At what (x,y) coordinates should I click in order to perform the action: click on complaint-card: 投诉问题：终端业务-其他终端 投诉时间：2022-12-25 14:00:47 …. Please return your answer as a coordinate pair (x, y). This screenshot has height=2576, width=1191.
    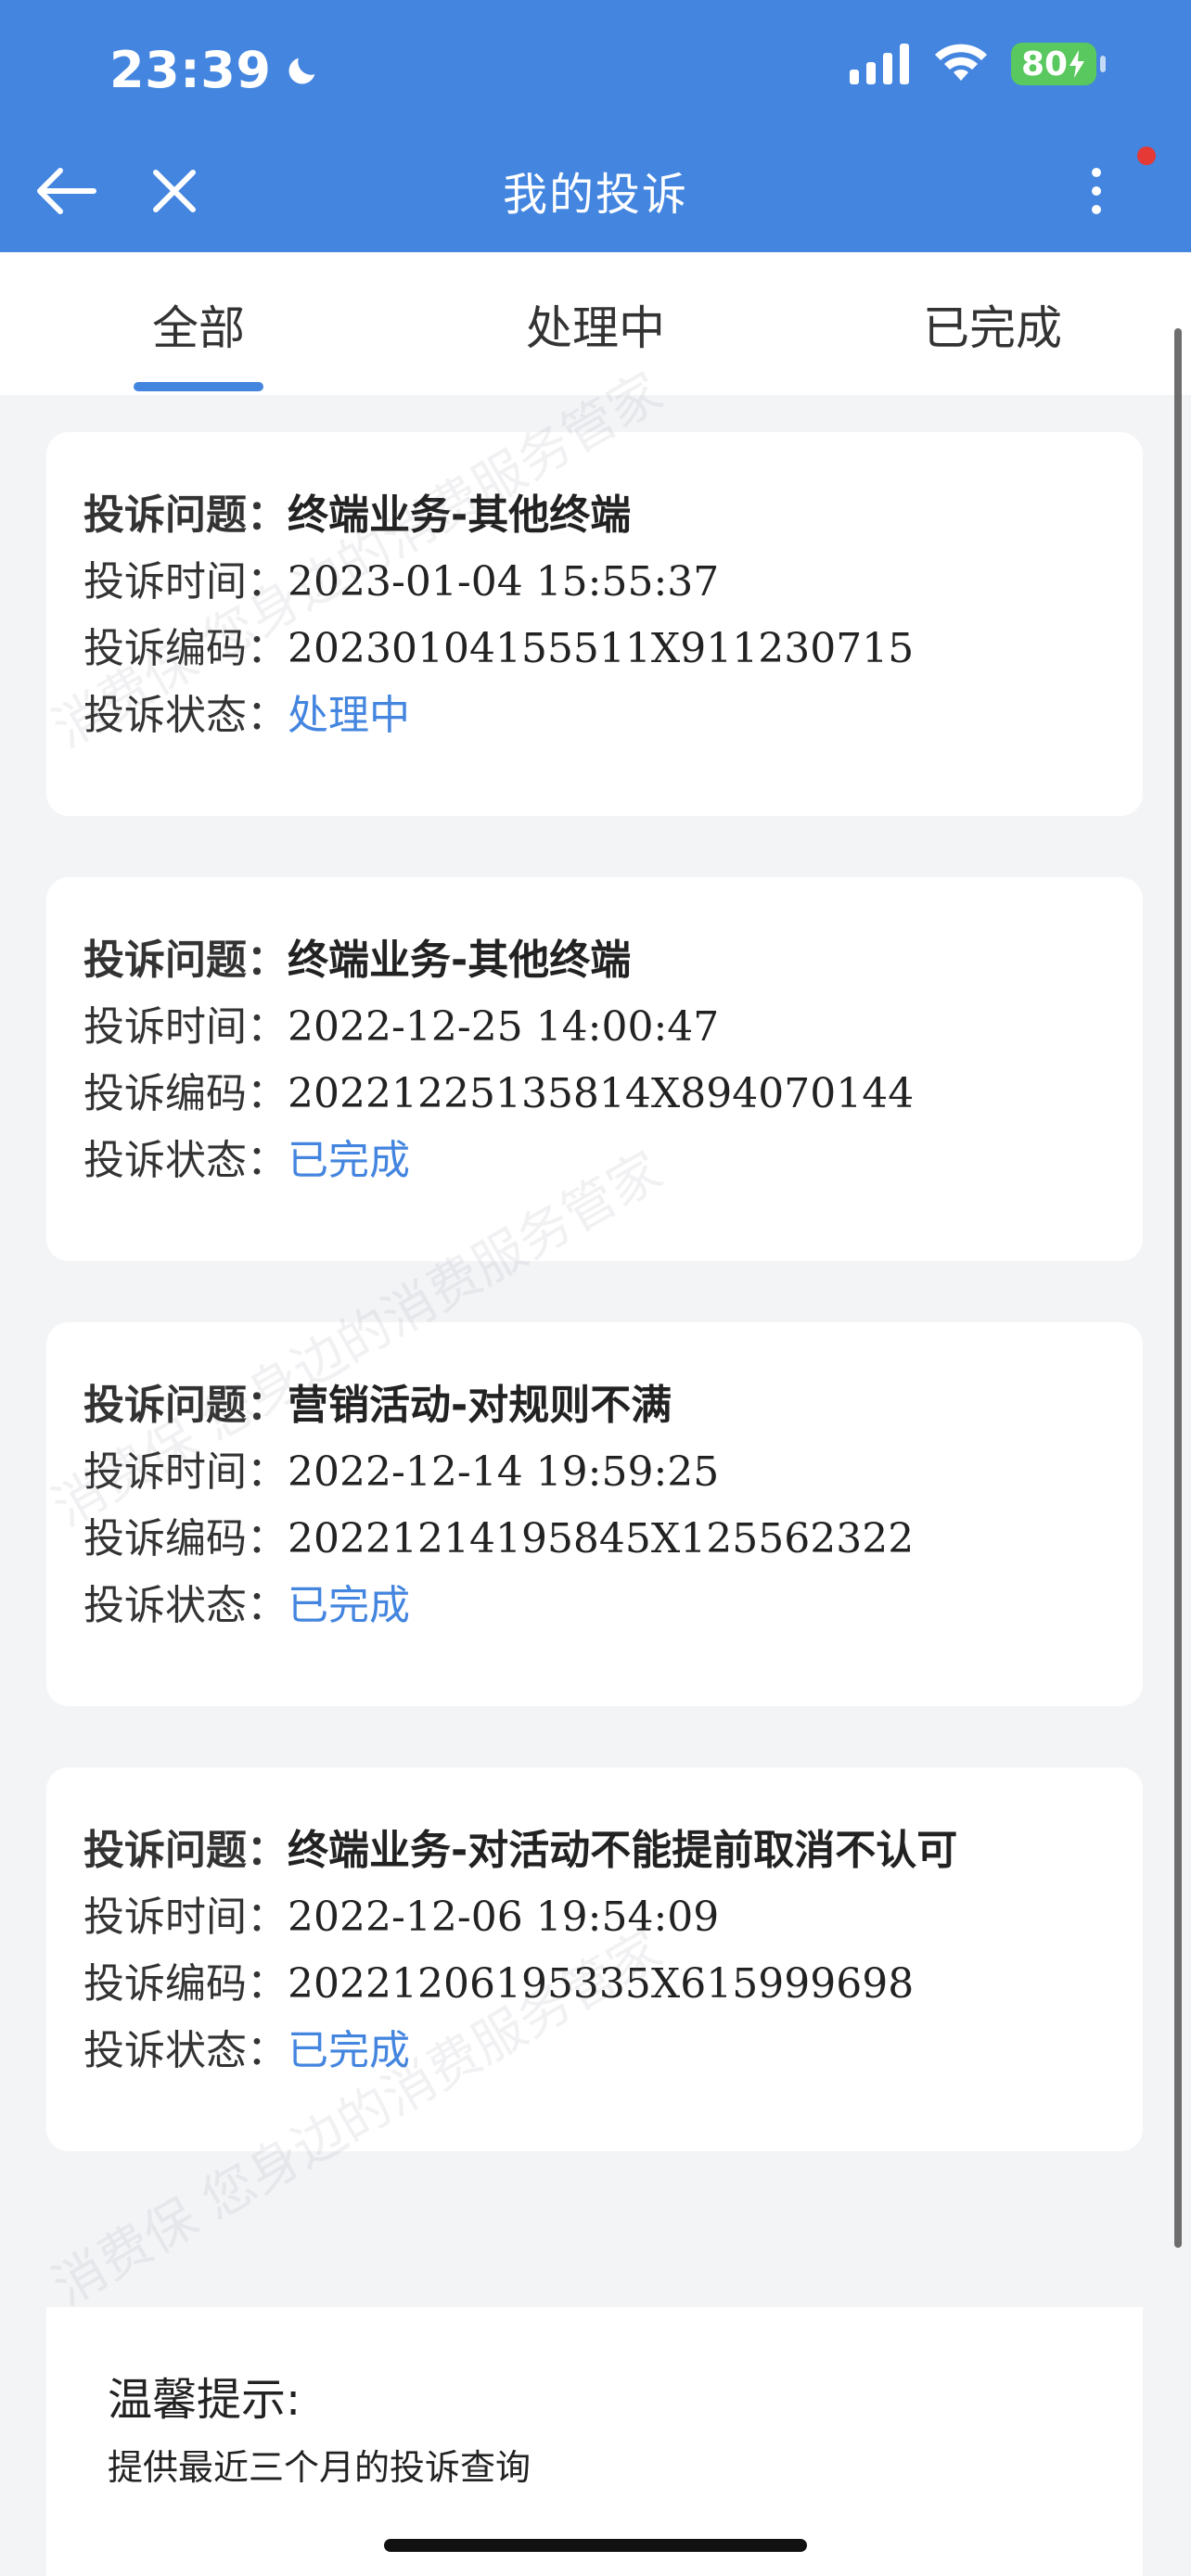
    Looking at the image, I should click on (594, 1069).